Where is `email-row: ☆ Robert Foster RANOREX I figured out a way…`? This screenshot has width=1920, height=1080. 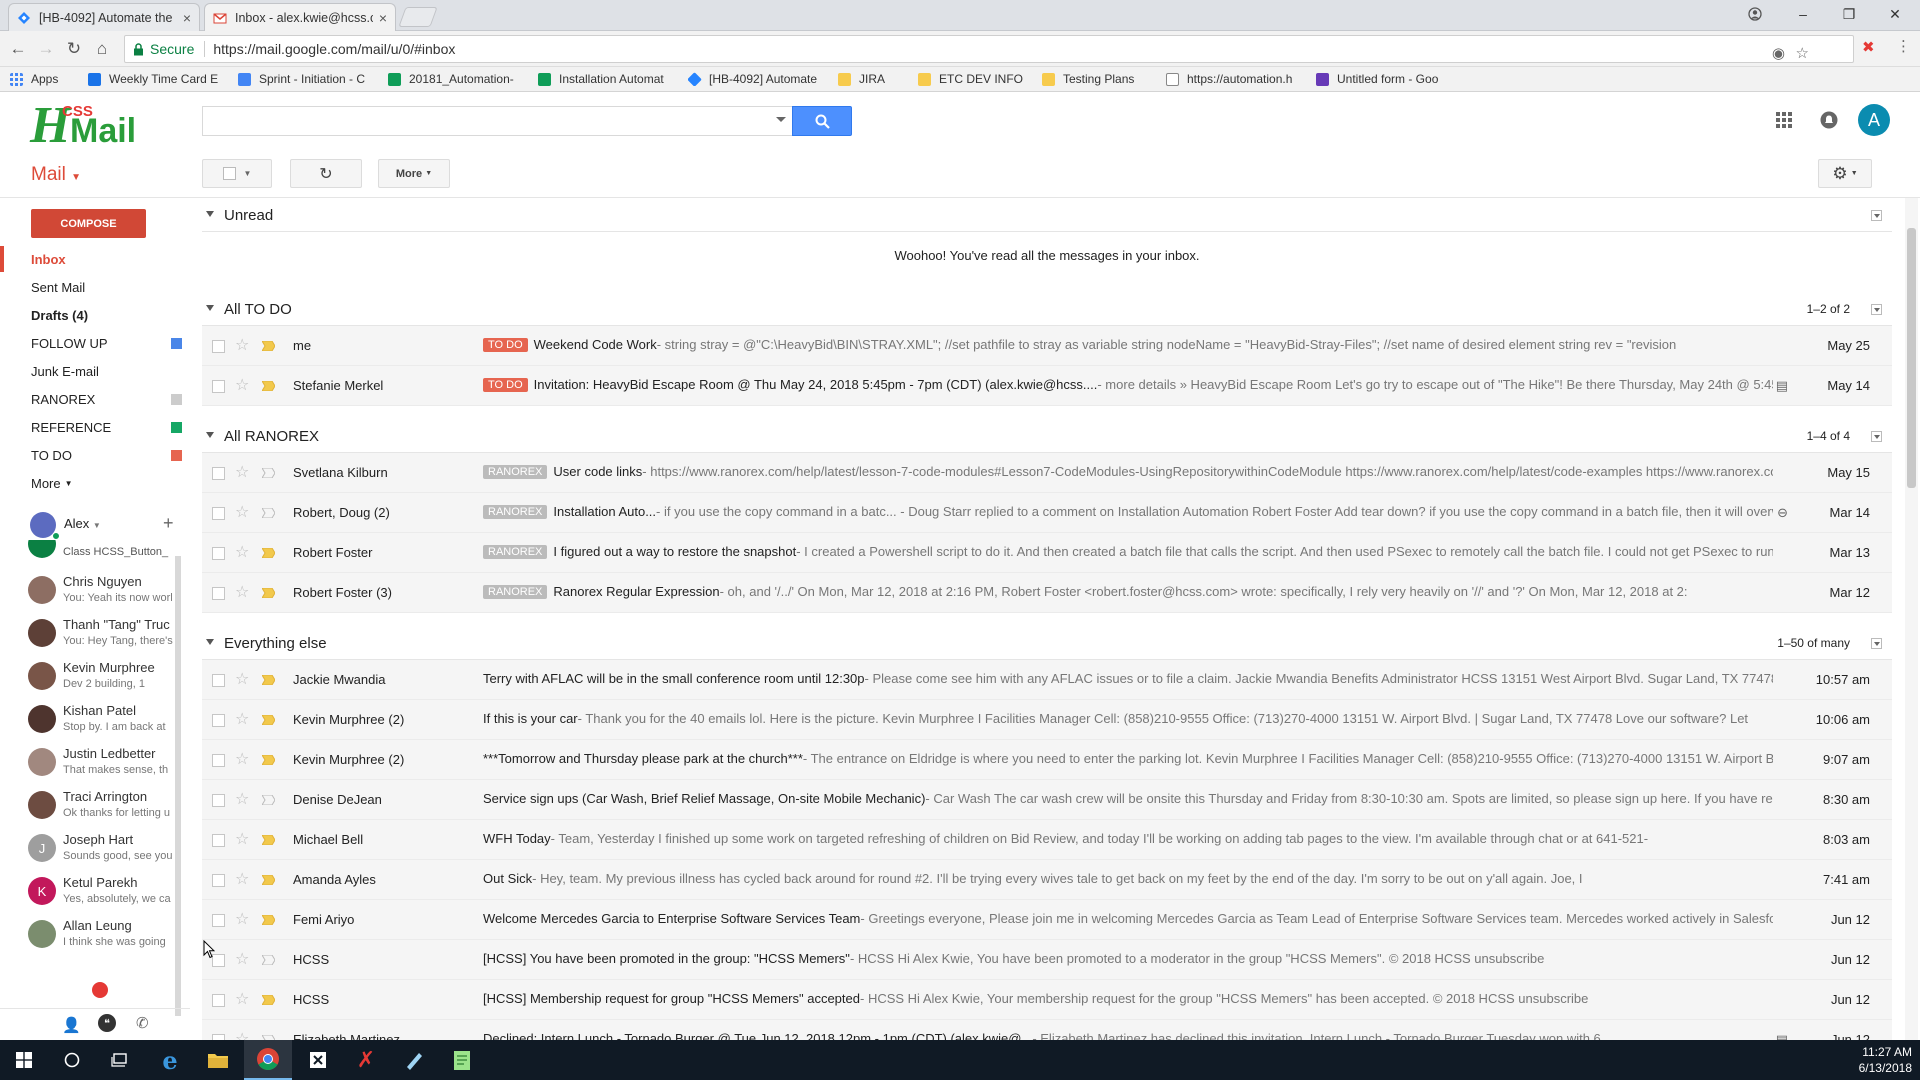 email-row: ☆ Robert Foster RANOREX I figured out a way… is located at coordinates (1047, 553).